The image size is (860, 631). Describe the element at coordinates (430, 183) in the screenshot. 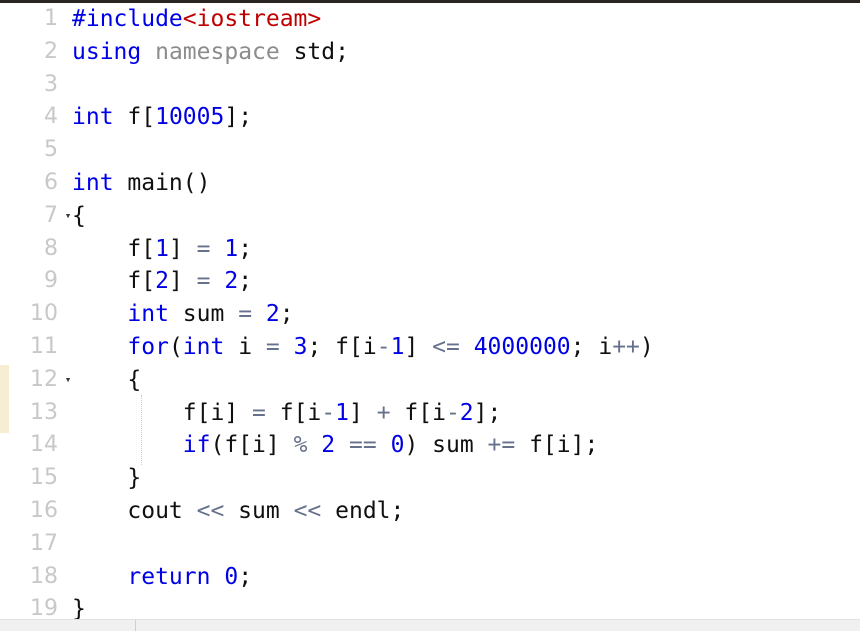

I see `code-line: 6 int main()` at that location.